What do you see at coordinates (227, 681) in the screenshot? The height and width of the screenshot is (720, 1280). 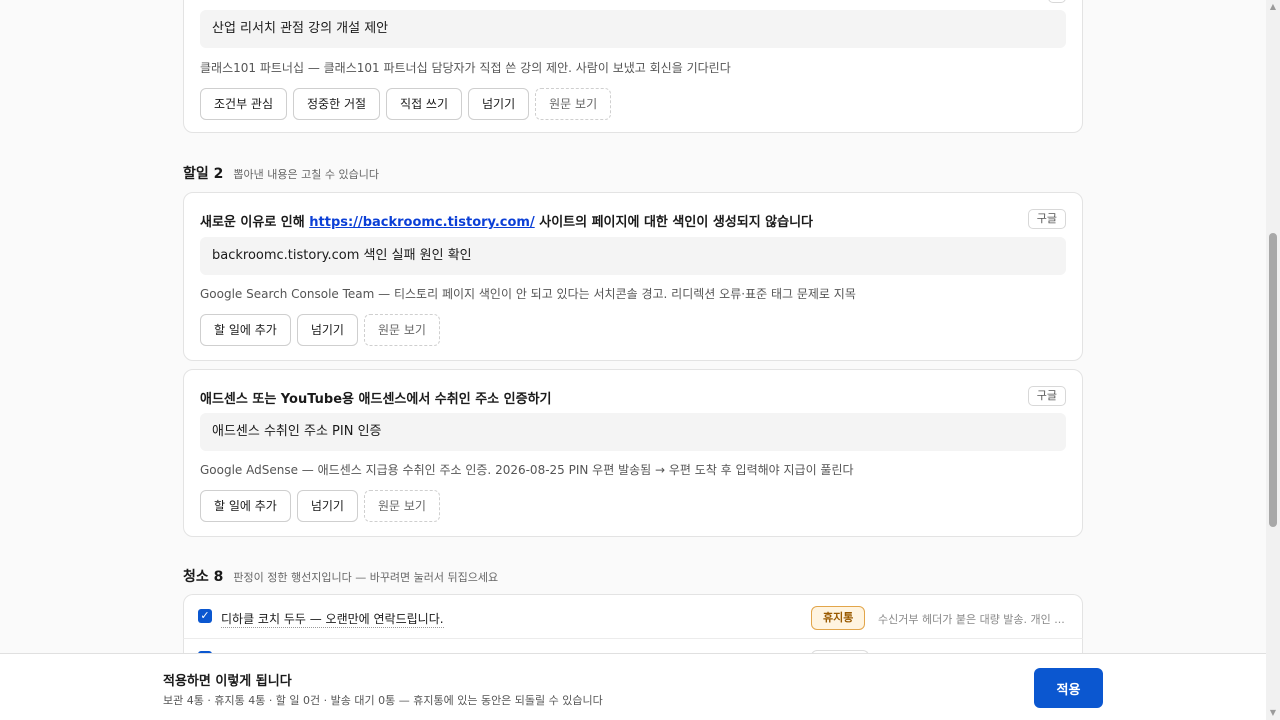 I see `footer-title: 적용하면 이렇게 됩니다` at bounding box center [227, 681].